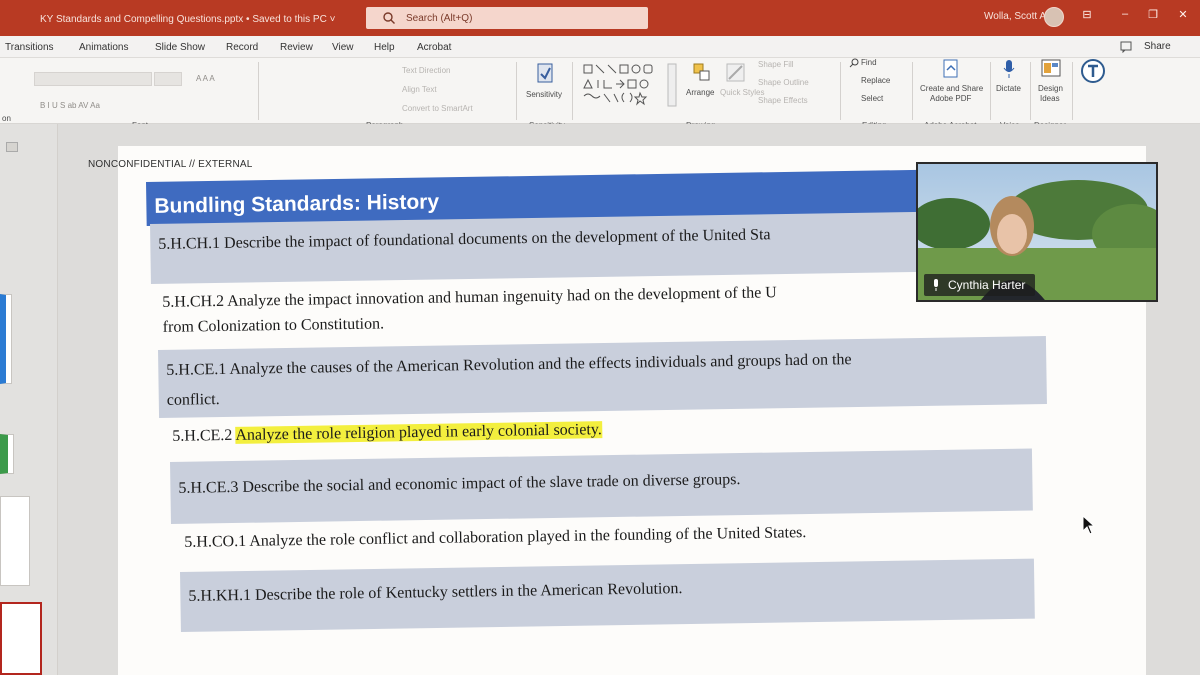 The width and height of the screenshot is (1200, 675). What do you see at coordinates (631, 85) in the screenshot?
I see `shapes-gallery-icon` at bounding box center [631, 85].